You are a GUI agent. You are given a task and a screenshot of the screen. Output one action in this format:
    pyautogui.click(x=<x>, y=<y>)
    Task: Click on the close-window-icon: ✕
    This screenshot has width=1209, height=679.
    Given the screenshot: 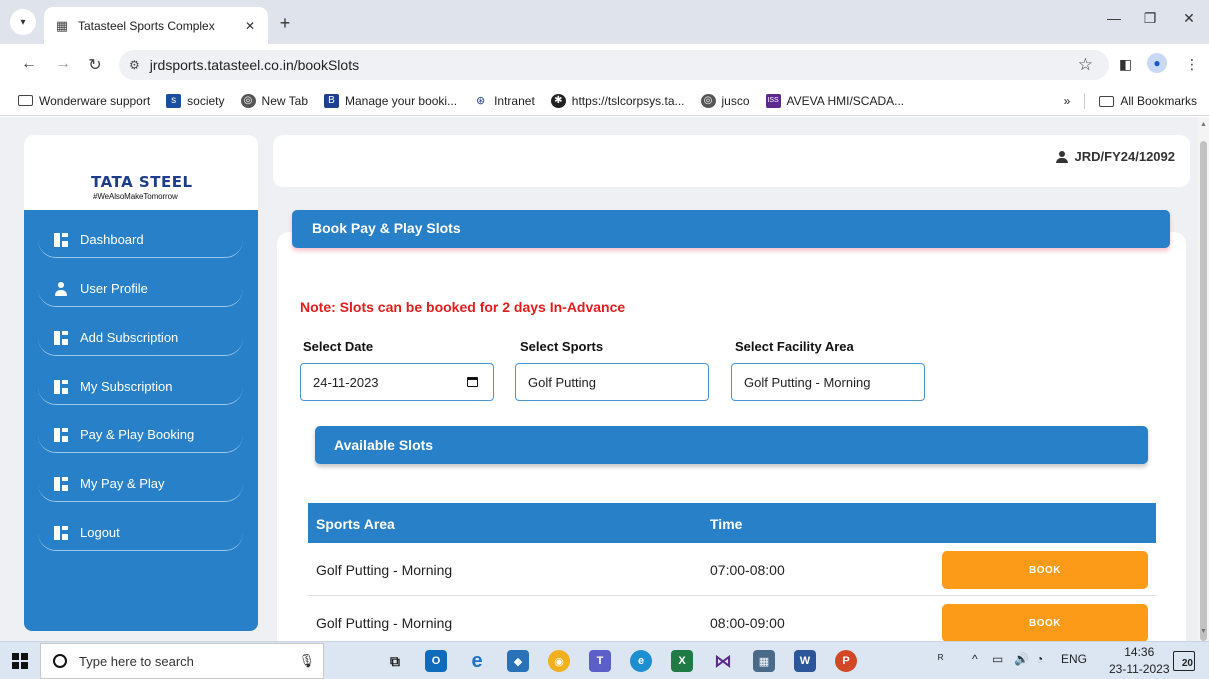 What is the action you would take?
    pyautogui.click(x=1189, y=18)
    